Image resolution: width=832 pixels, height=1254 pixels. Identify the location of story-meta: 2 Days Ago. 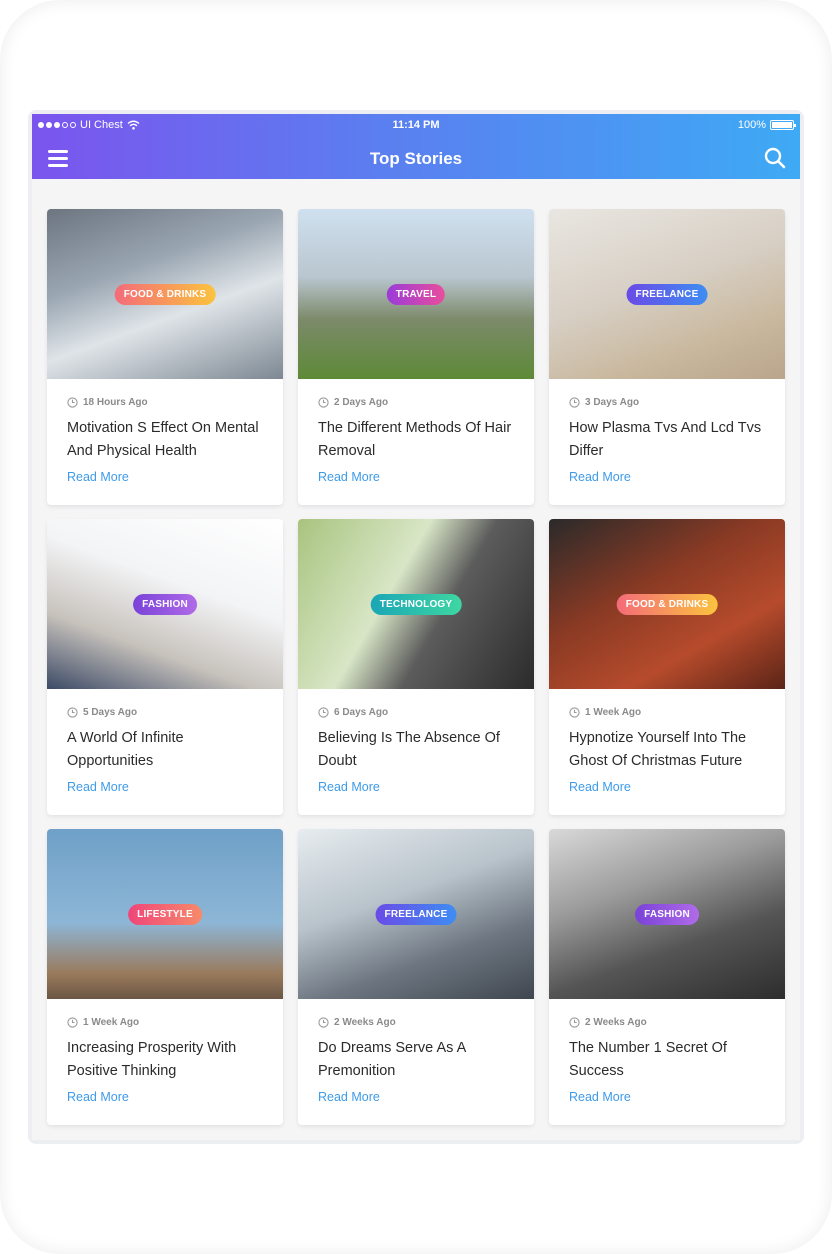
(353, 402).